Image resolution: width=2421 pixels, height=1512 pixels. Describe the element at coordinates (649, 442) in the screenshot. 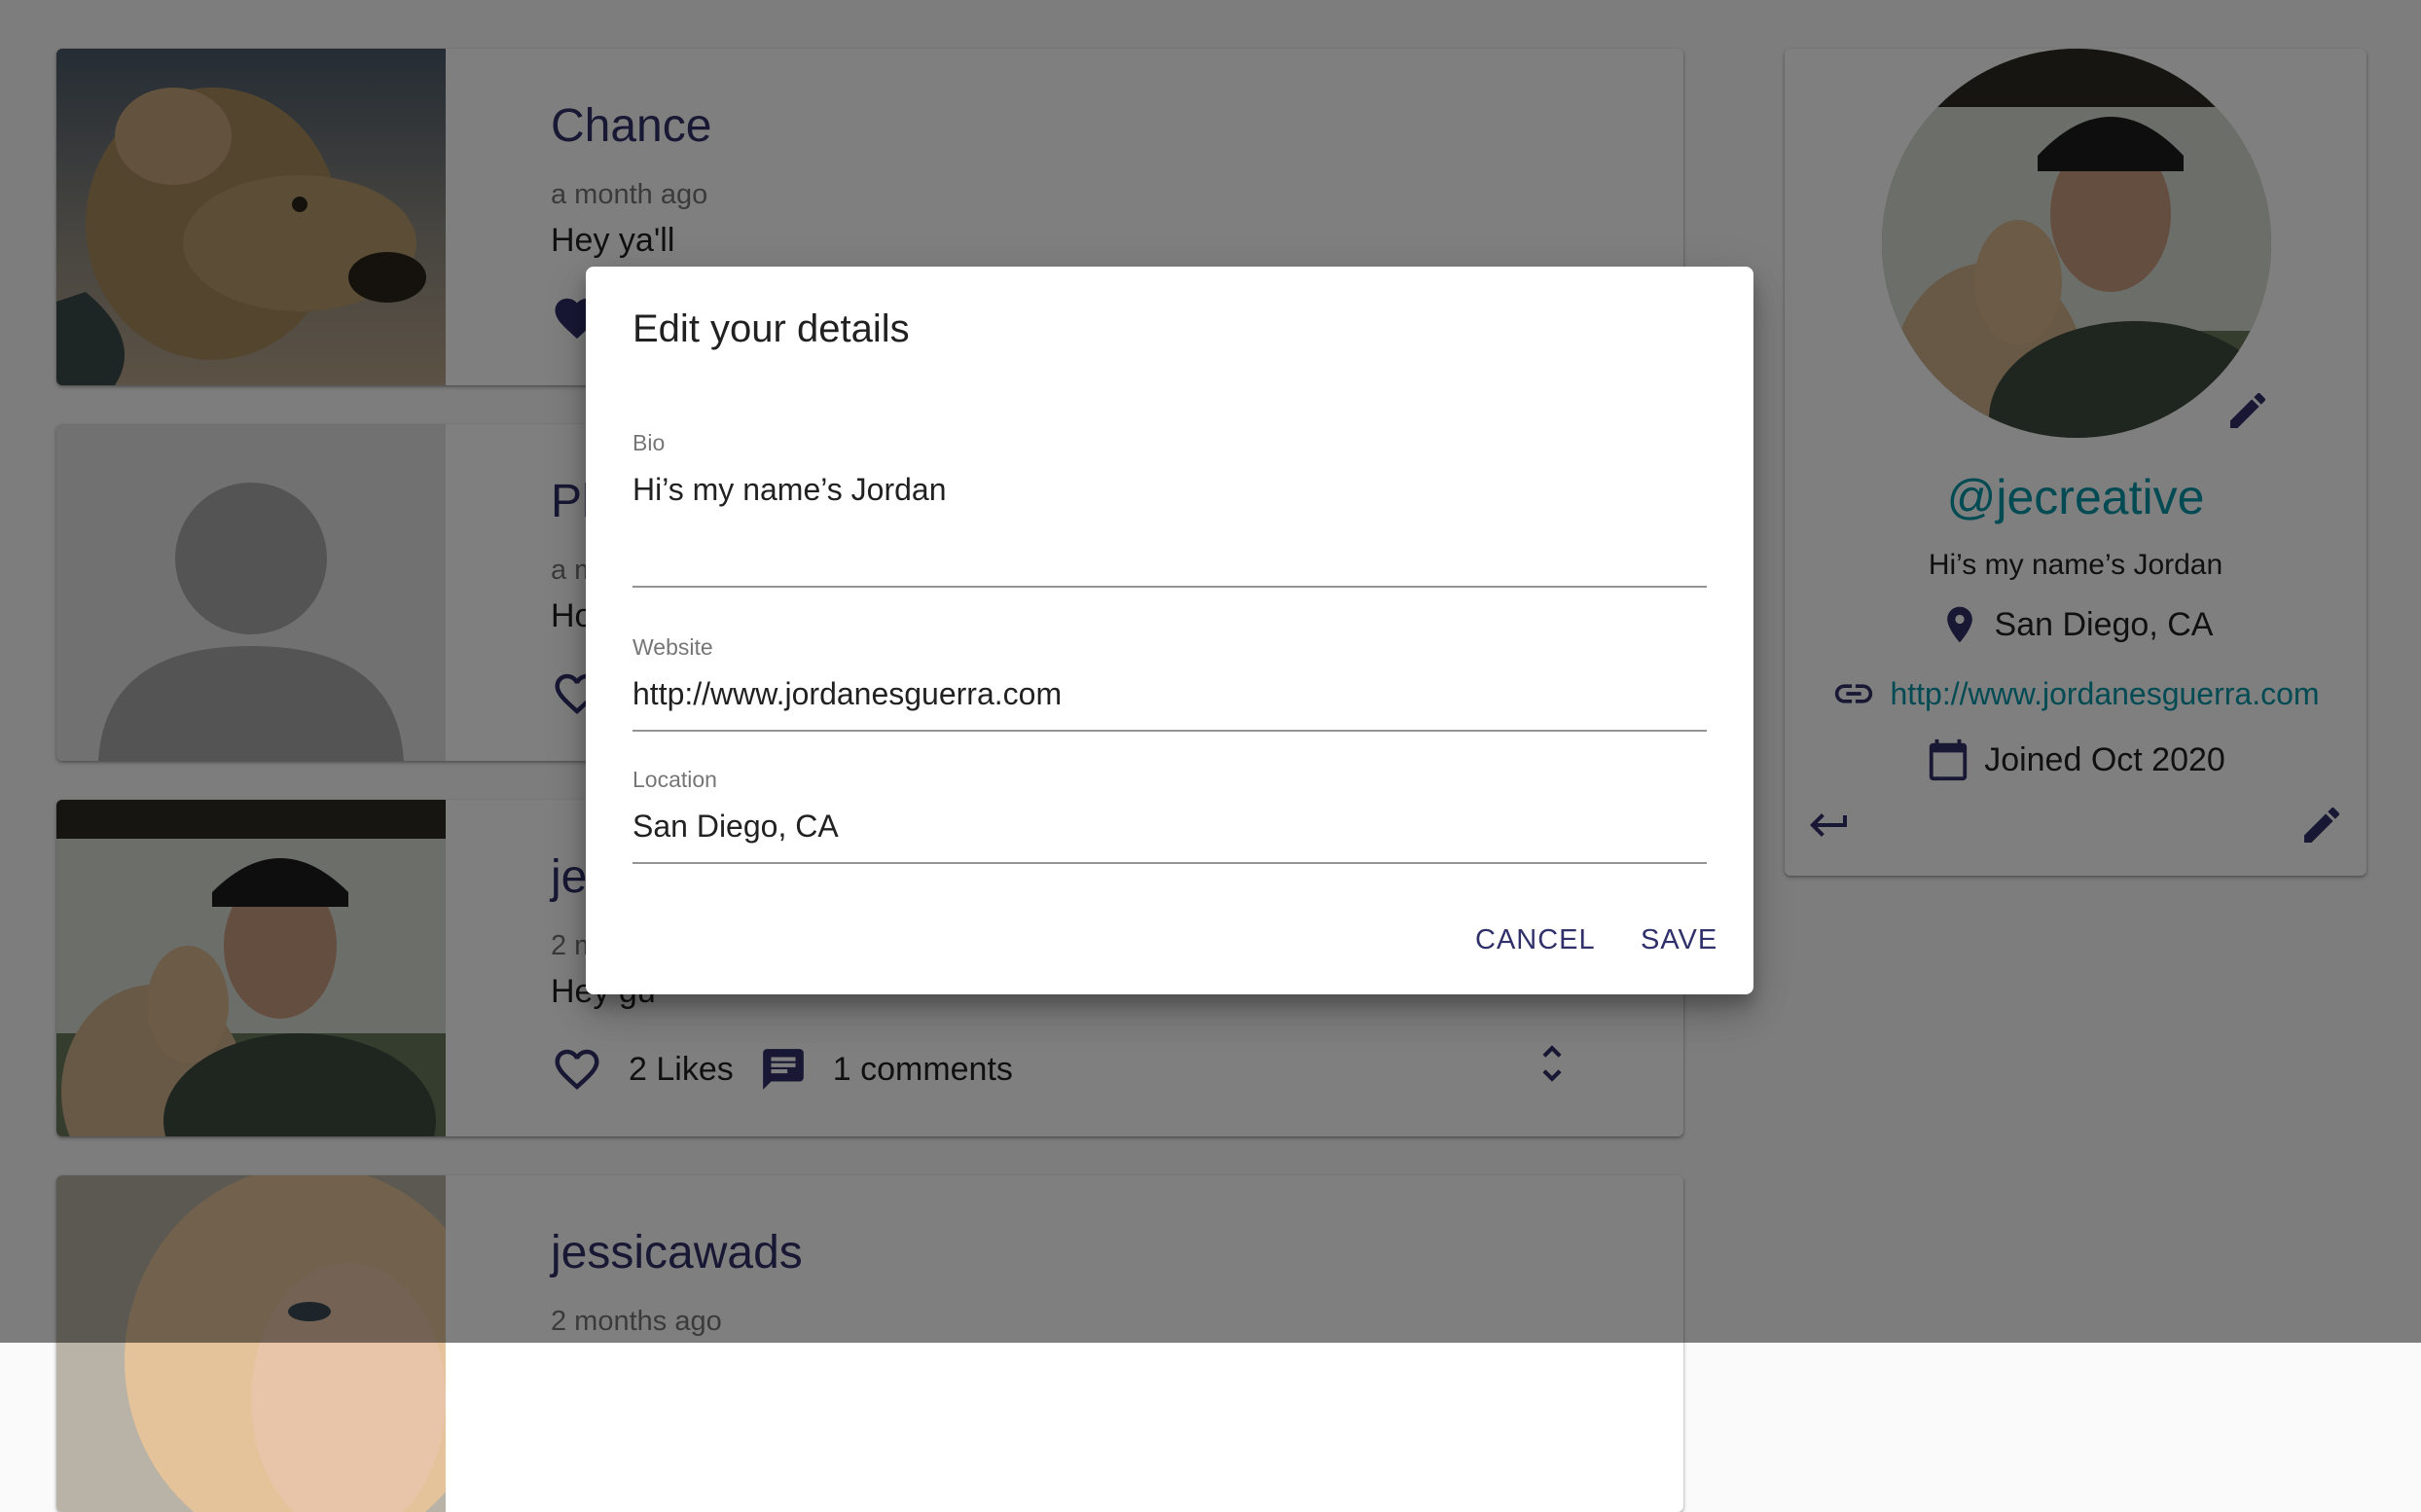

I see `bio-label: Bio` at that location.